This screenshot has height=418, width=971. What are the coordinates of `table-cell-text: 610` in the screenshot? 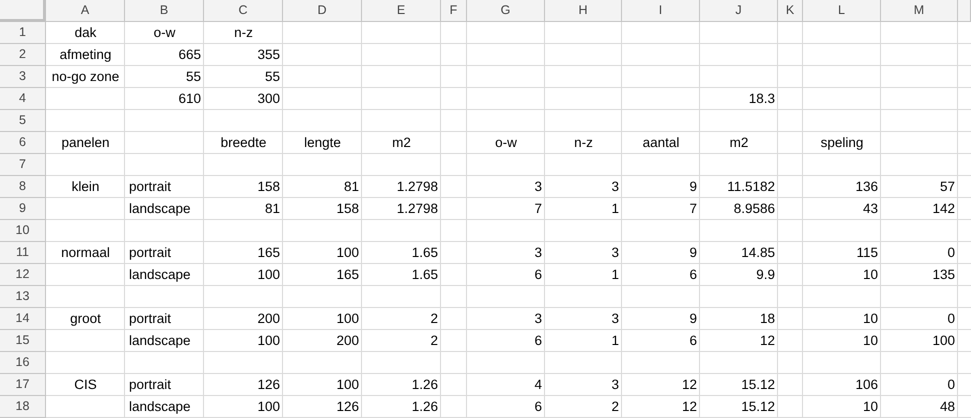 It's located at (189, 99).